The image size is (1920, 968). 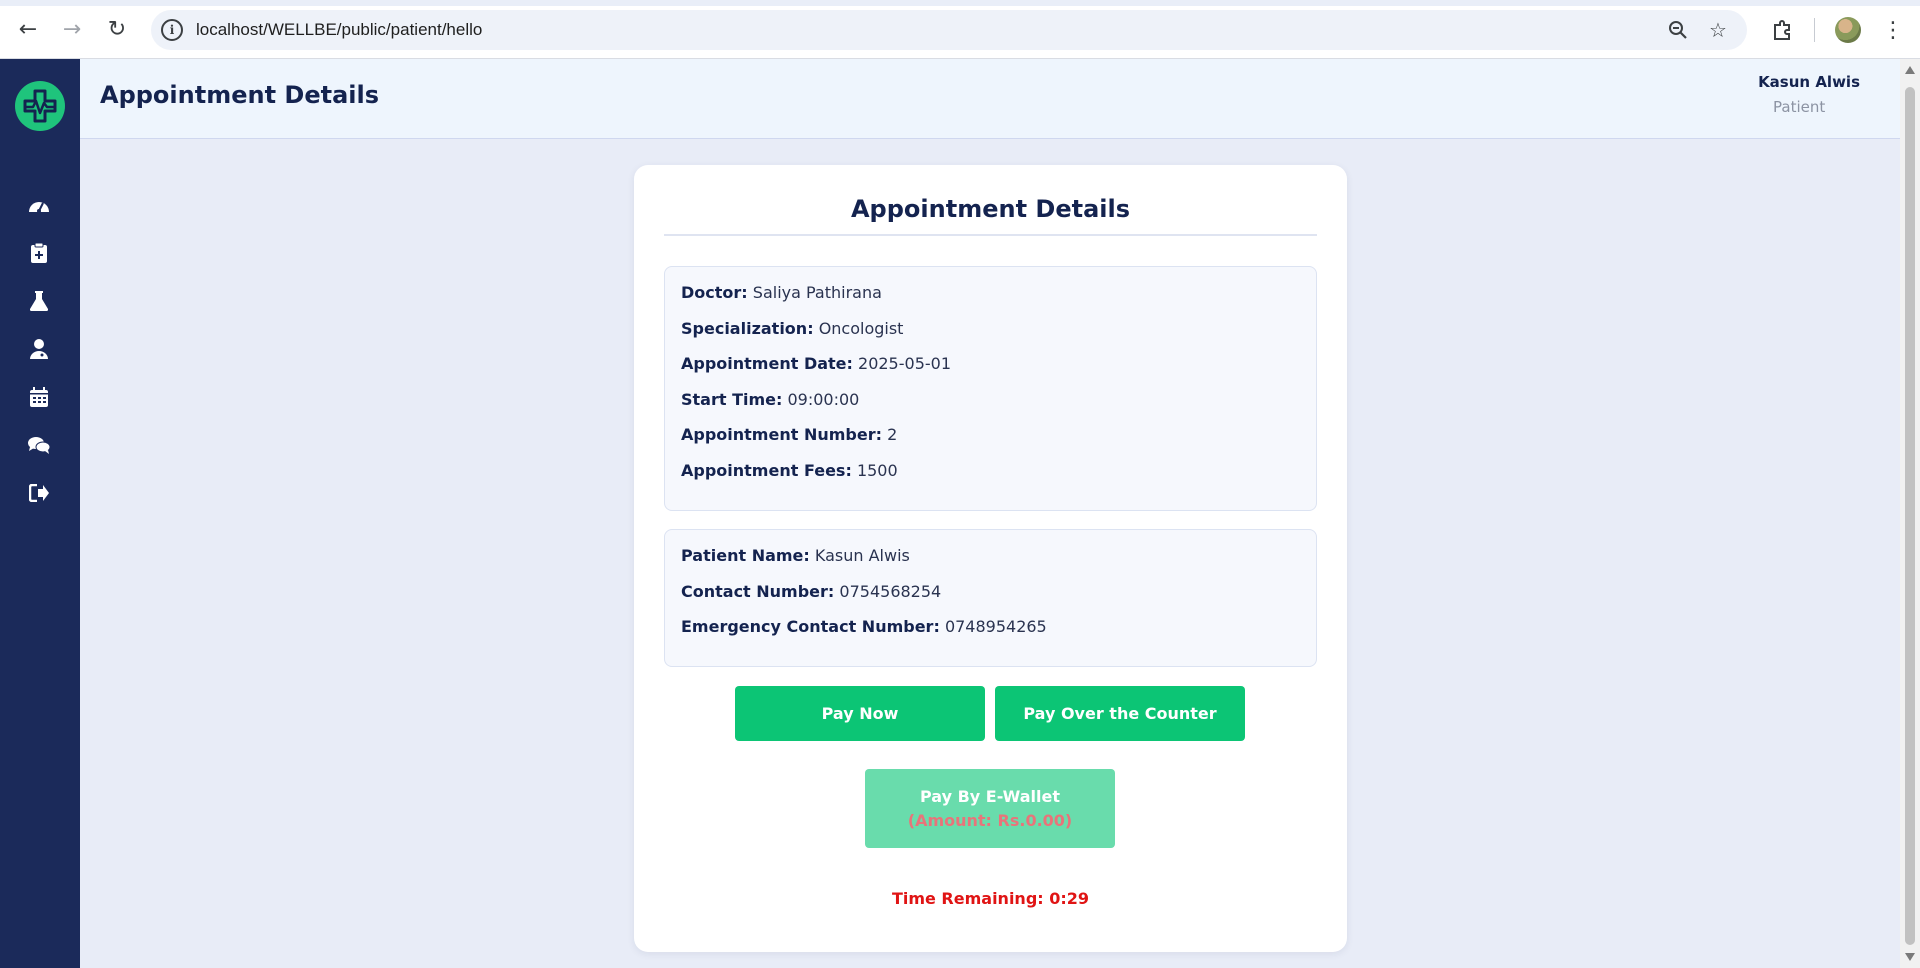 I want to click on clipboard-medical-icon, so click(x=39, y=253).